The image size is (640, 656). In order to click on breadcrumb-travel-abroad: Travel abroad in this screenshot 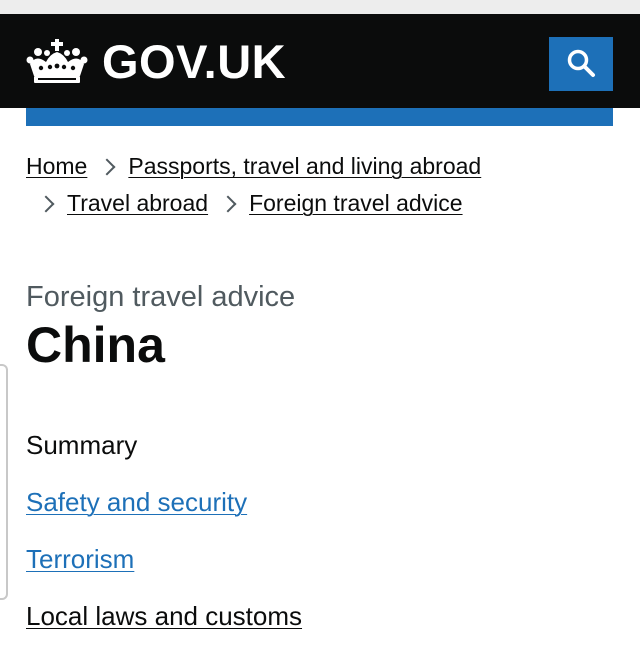, I will do `click(137, 203)`.